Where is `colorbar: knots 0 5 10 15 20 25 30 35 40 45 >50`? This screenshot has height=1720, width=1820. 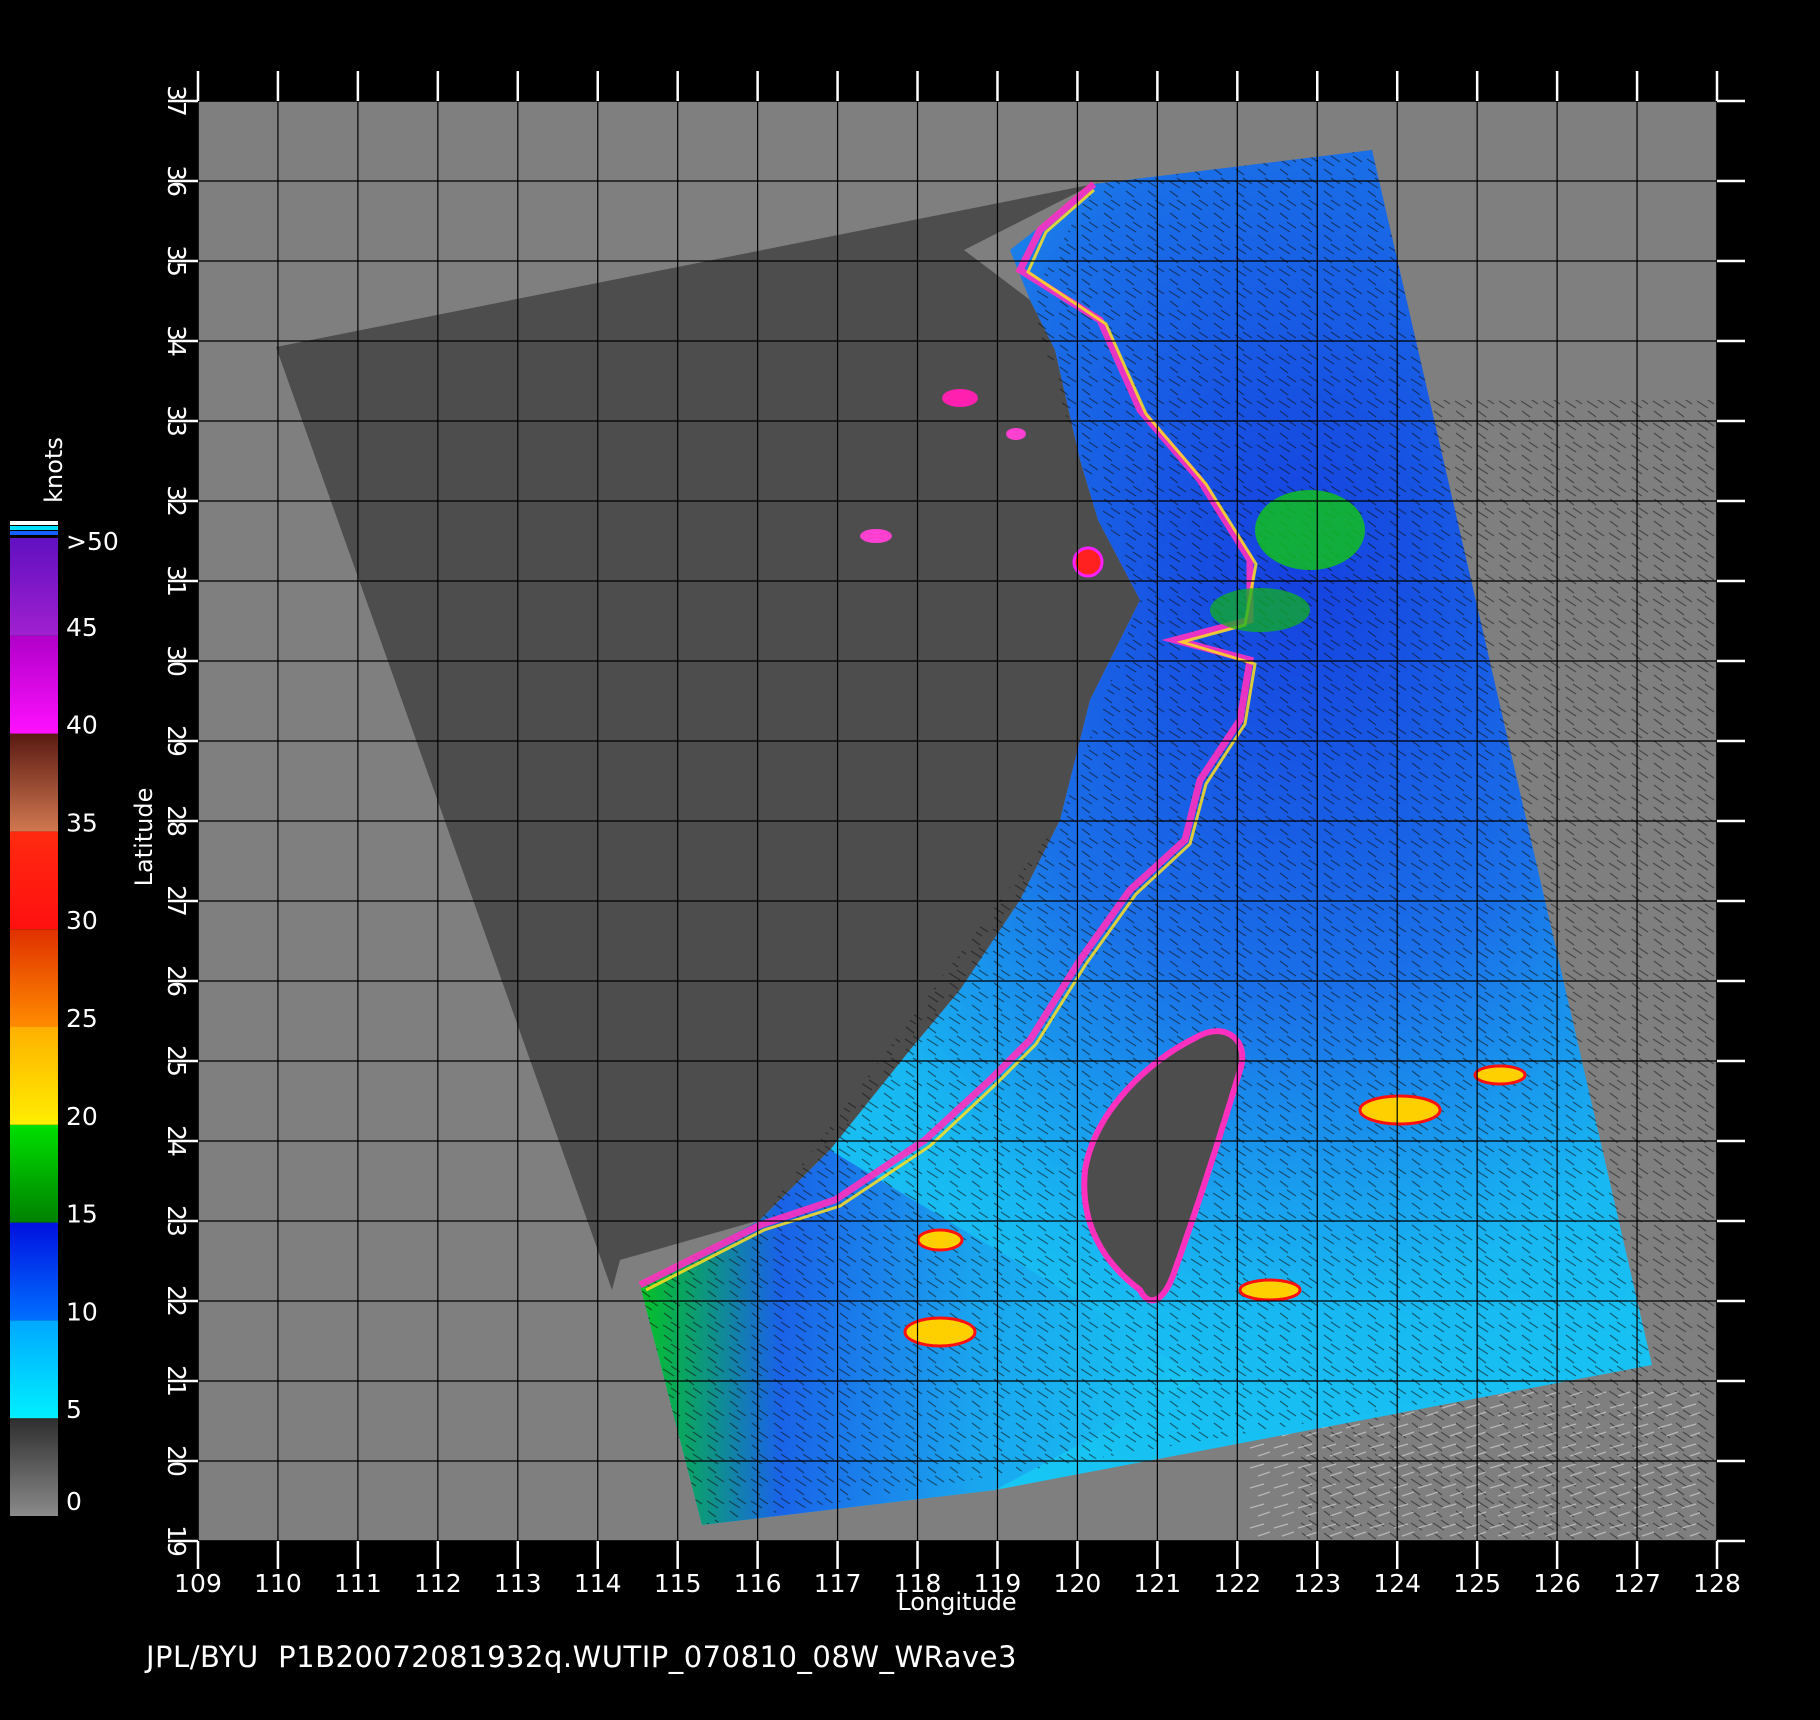
colorbar: knots 0 5 10 15 20 25 30 35 40 45 >50 is located at coordinates (64, 976).